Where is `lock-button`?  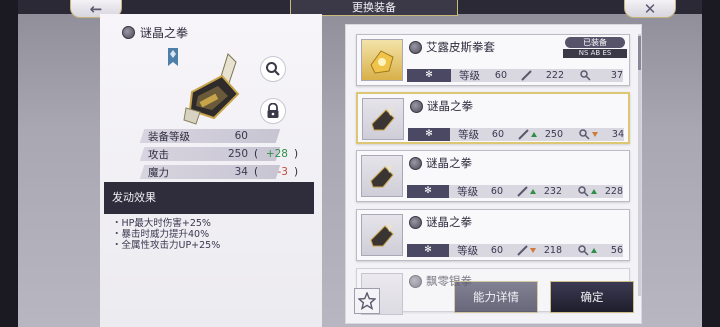 lock-button is located at coordinates (273, 111).